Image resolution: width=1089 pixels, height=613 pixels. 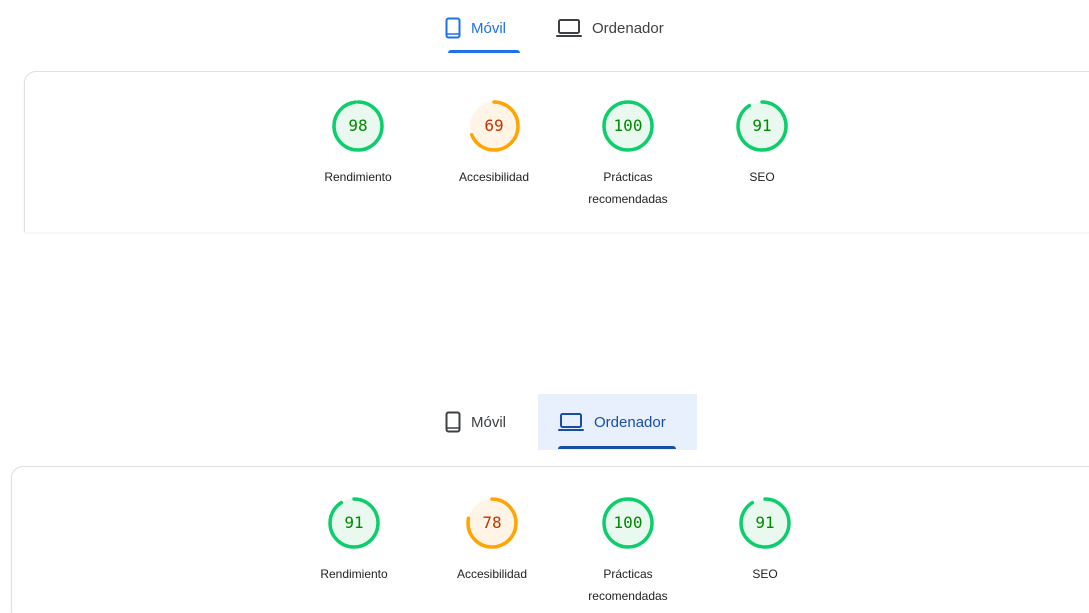 I want to click on score-accessibility: 69 Accesibilidad, so click(x=494, y=143).